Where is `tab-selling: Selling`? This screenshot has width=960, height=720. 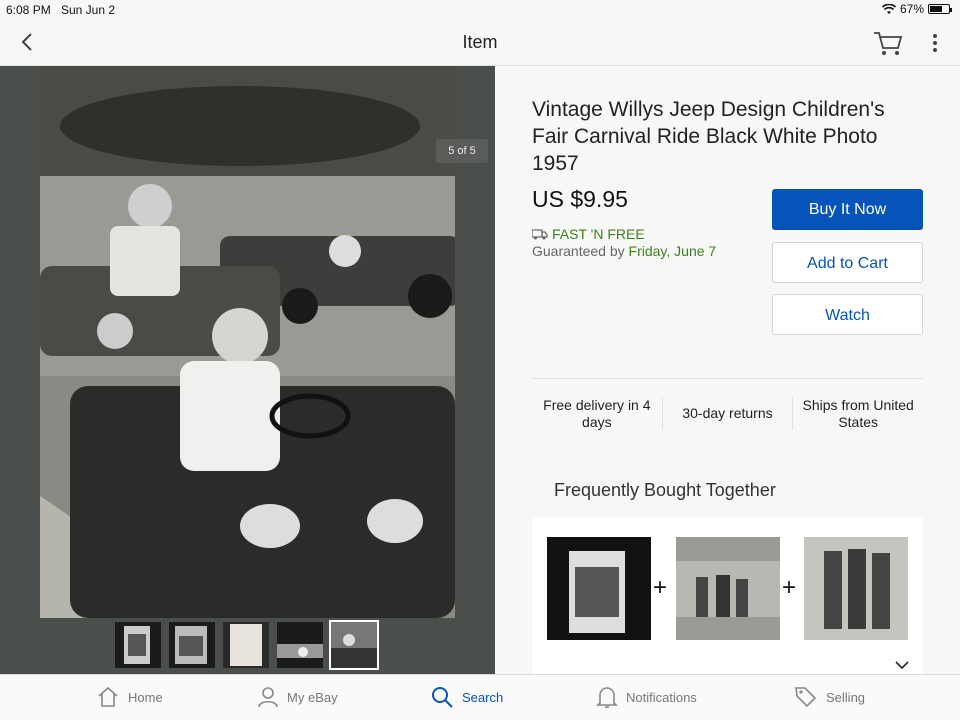 tab-selling: Selling is located at coordinates (829, 697).